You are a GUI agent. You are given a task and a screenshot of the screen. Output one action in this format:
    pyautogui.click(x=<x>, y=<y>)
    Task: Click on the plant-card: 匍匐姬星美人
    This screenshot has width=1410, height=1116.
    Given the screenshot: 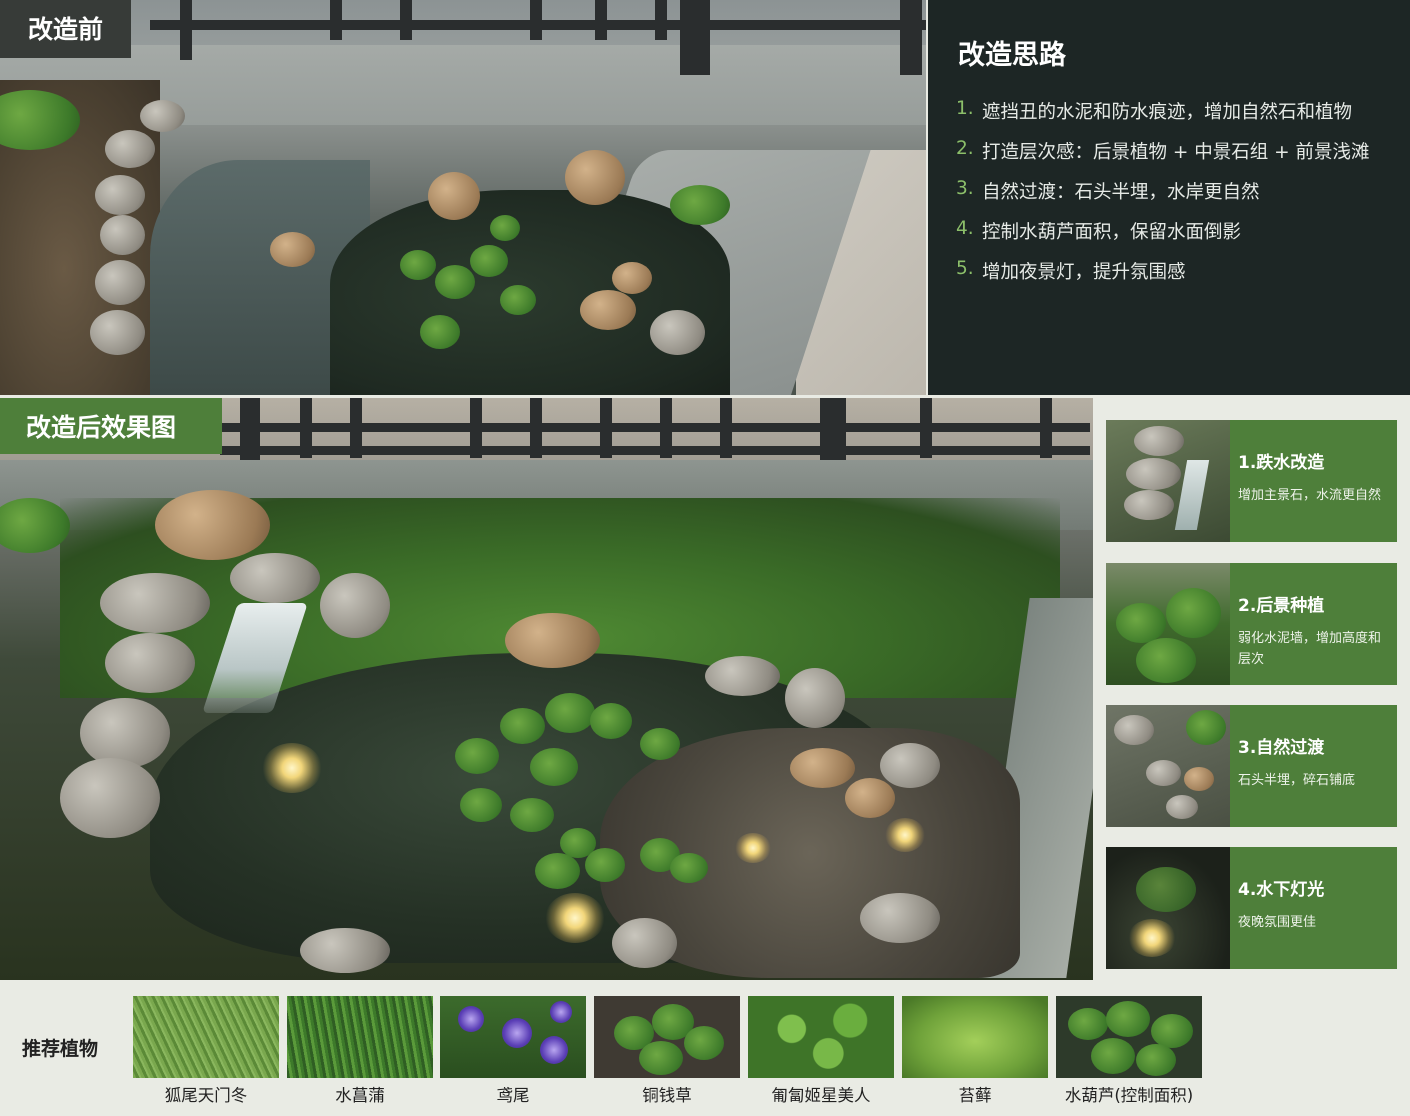 What is the action you would take?
    pyautogui.click(x=821, y=1050)
    